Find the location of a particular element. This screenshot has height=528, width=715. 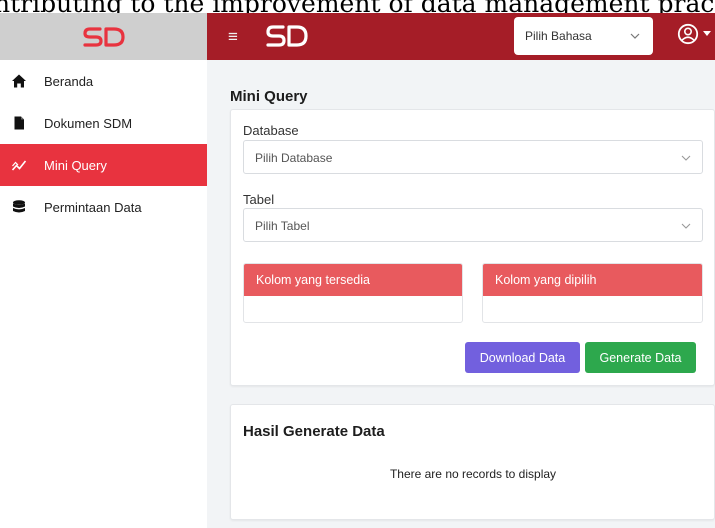

chart-line-icon is located at coordinates (19, 165).